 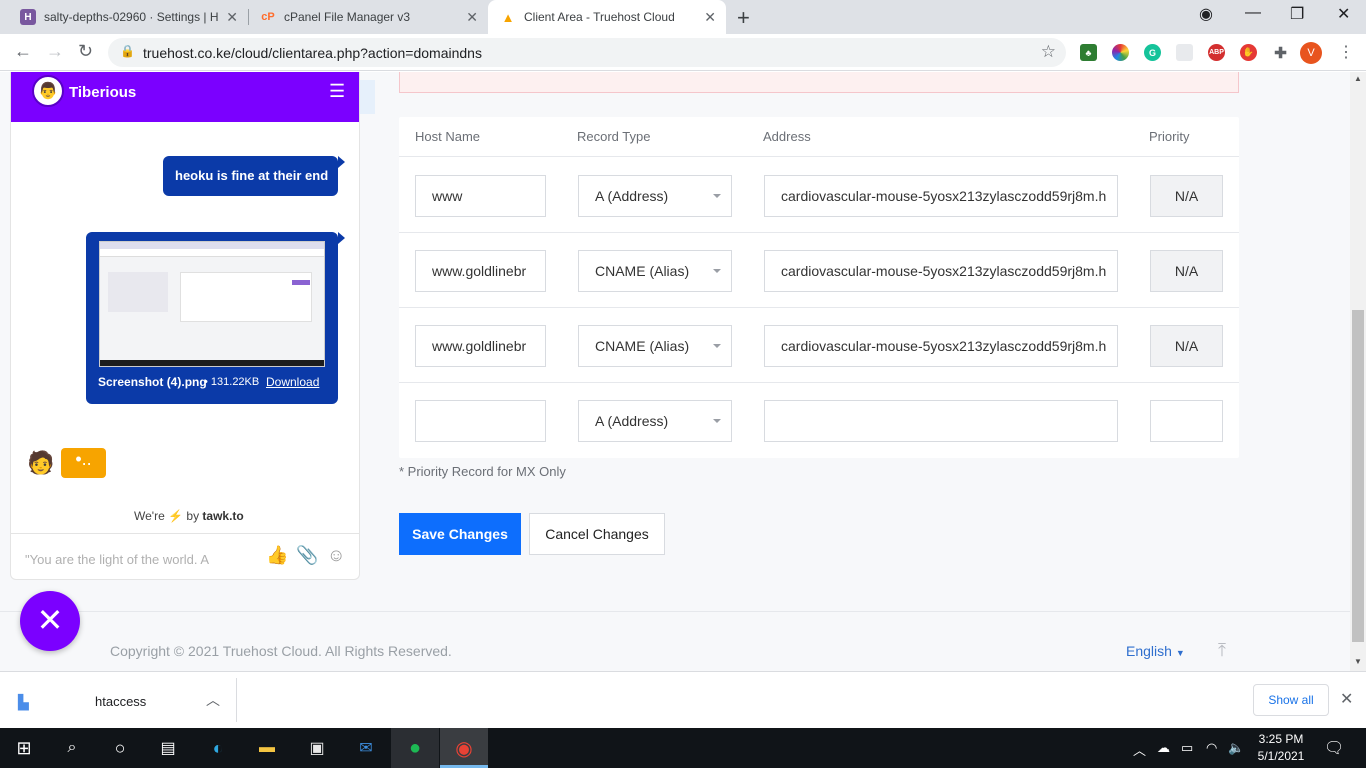 I want to click on wifi-icon: ◠, so click(x=1211, y=748).